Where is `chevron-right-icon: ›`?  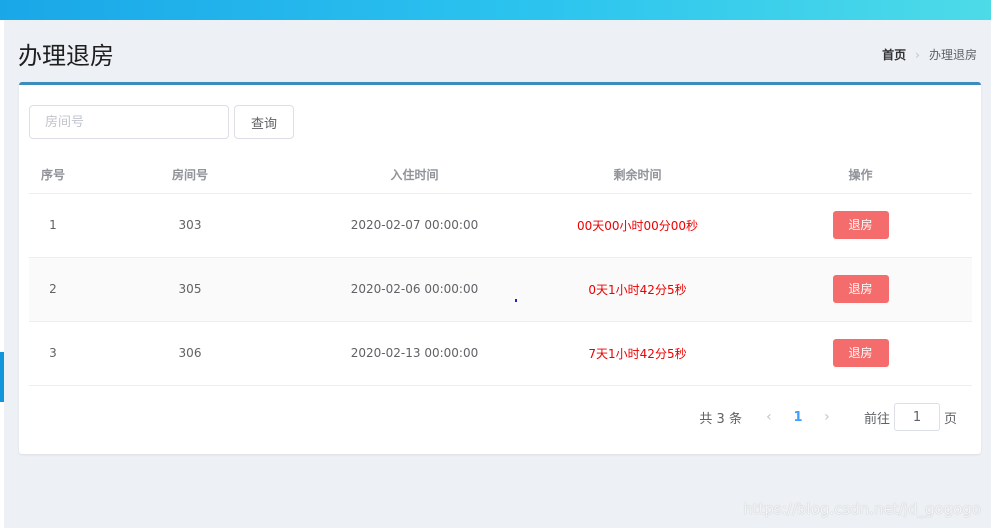 chevron-right-icon: › is located at coordinates (827, 417).